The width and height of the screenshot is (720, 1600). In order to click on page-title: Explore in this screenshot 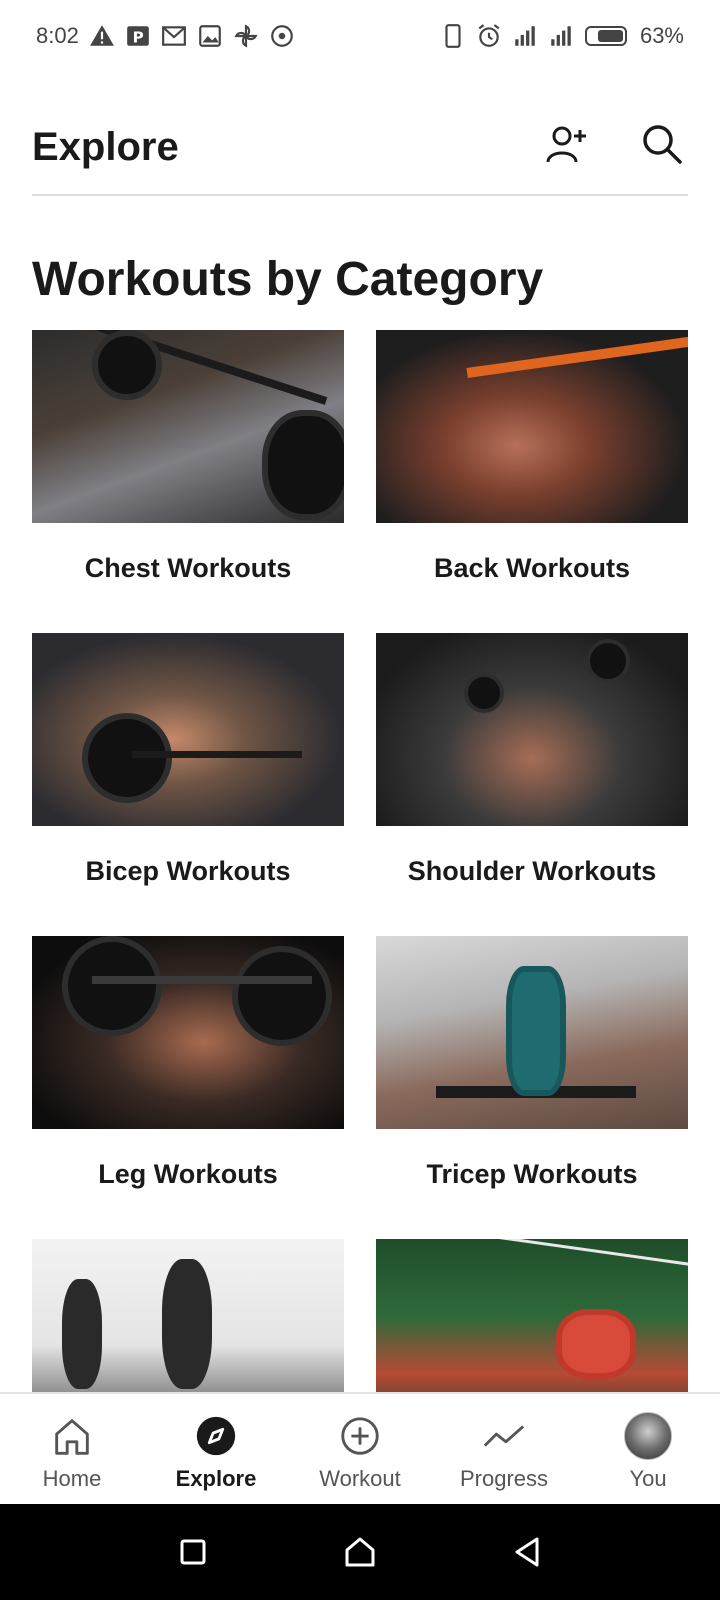, I will do `click(105, 146)`.